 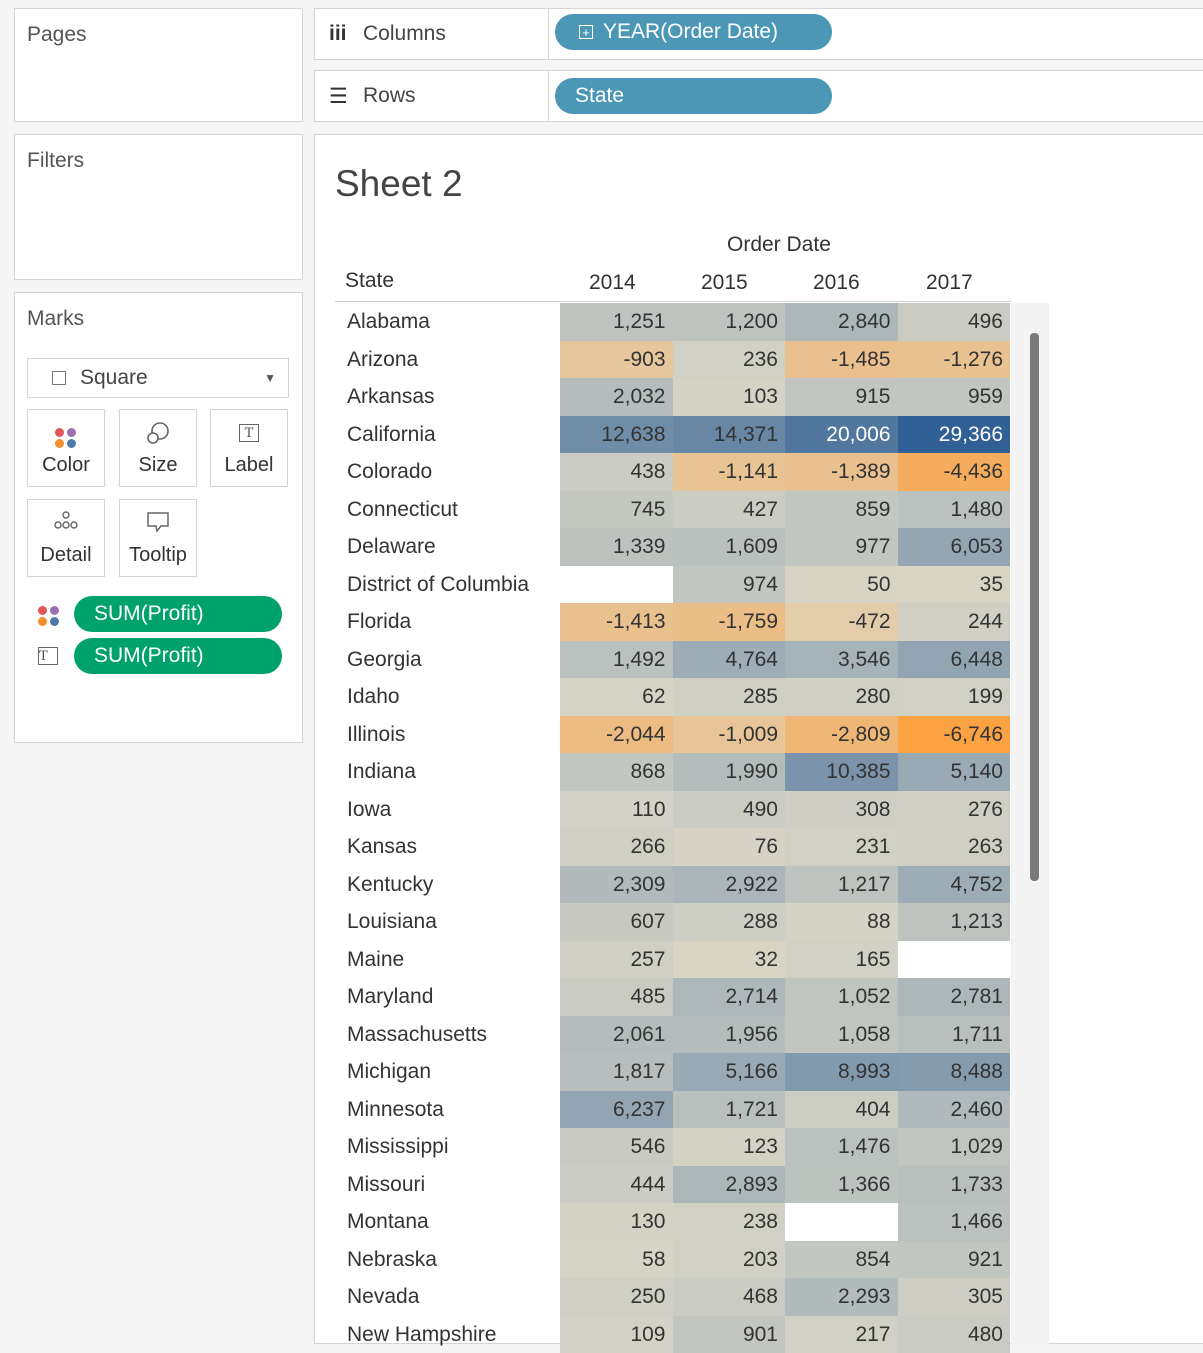 What do you see at coordinates (388, 322) in the screenshot?
I see `state-label: Alabama` at bounding box center [388, 322].